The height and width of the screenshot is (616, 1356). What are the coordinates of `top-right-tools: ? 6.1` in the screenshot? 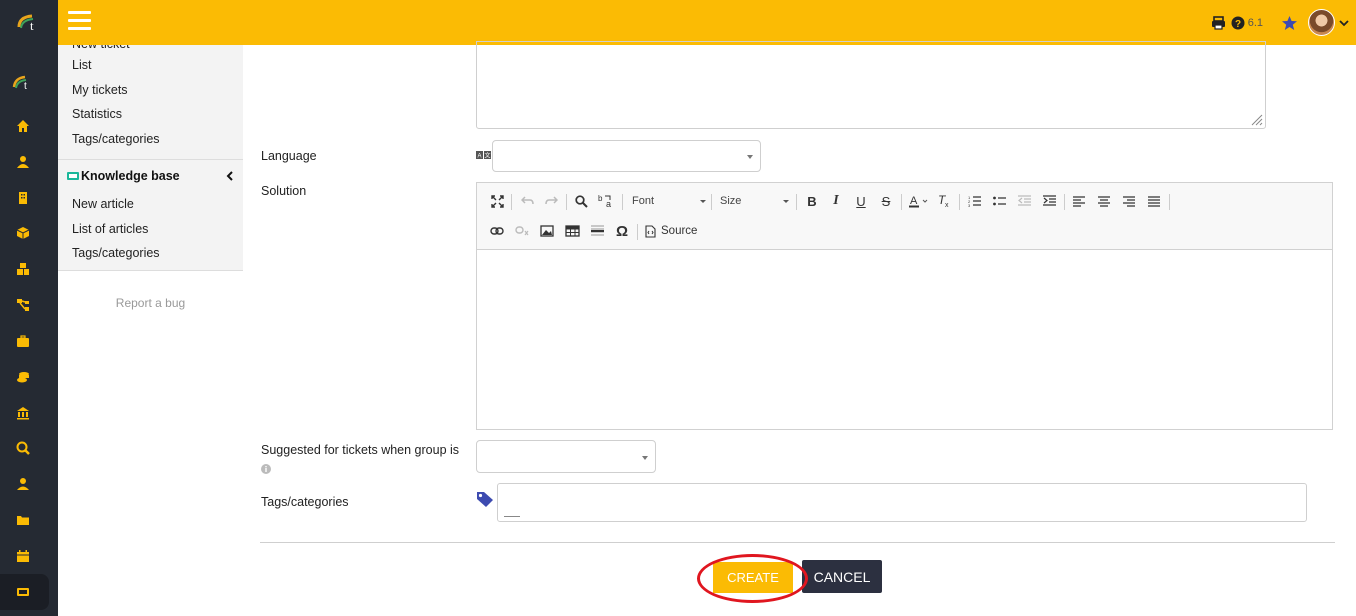 It's located at (1283, 22).